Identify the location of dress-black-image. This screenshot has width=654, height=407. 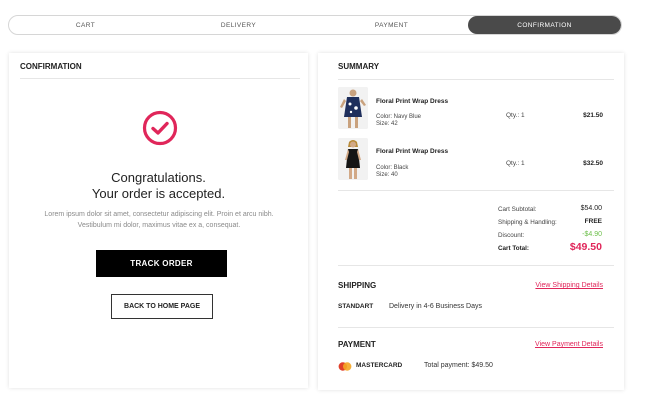
(353, 159).